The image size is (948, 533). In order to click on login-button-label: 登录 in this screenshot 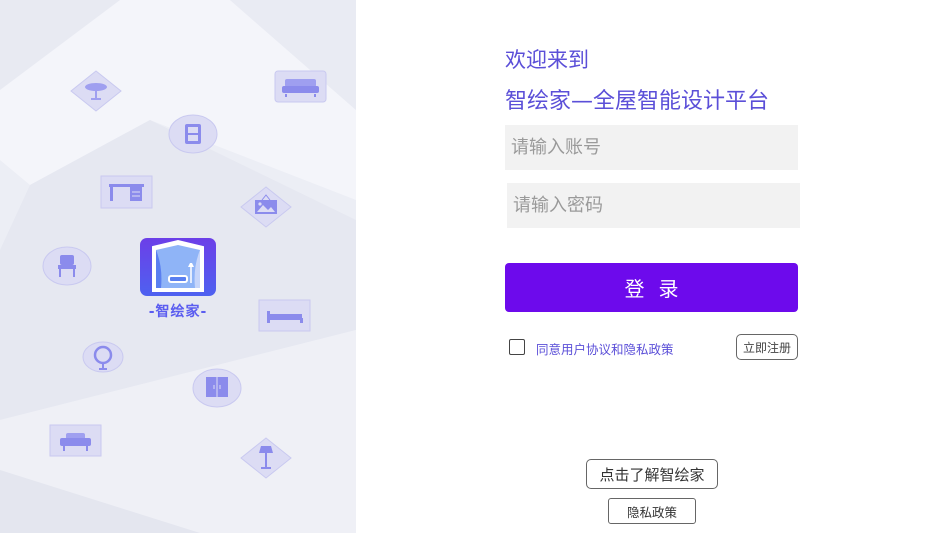, I will do `click(658, 289)`.